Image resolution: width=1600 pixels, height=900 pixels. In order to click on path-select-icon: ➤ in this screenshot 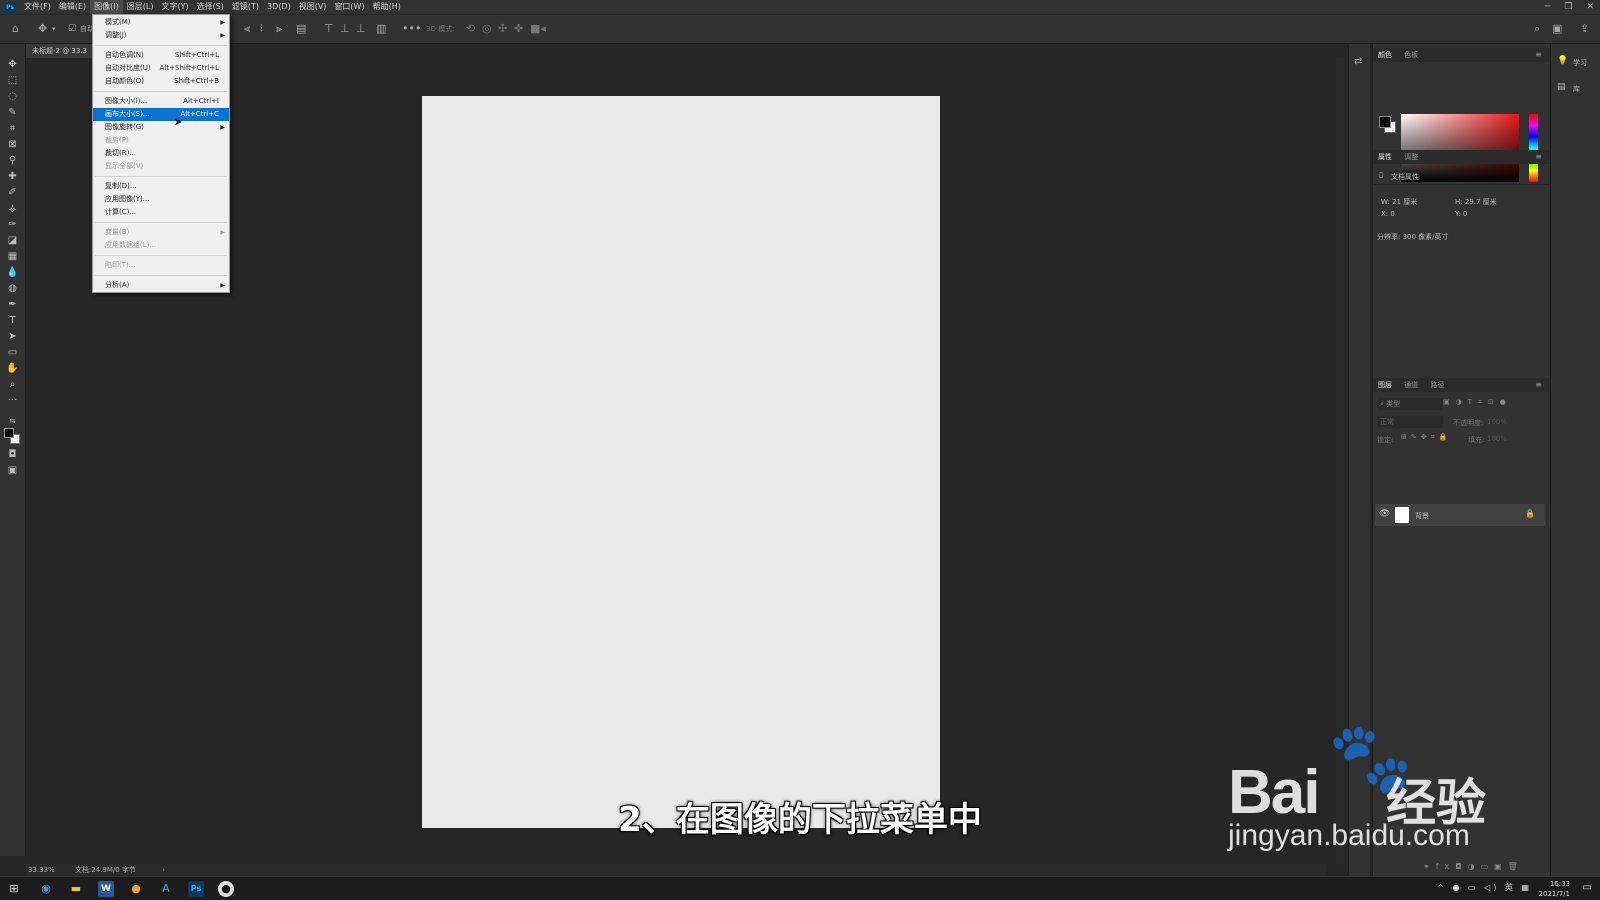, I will do `click(12, 337)`.